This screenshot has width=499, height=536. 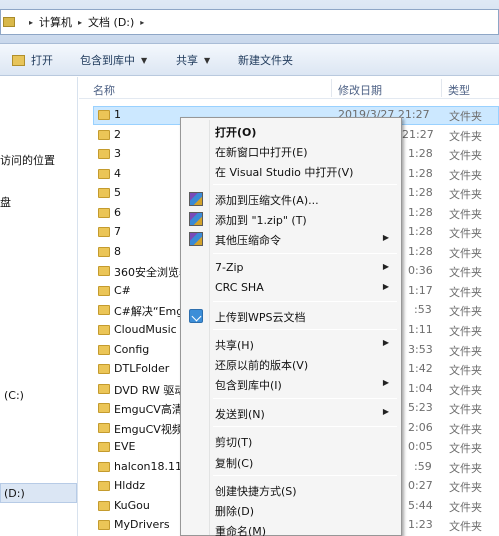 I want to click on menu-item-open: 打开(O), so click(x=291, y=131).